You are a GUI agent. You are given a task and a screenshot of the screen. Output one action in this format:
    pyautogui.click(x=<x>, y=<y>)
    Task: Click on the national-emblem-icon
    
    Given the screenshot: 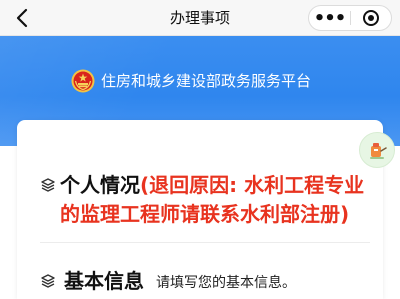 What is the action you would take?
    pyautogui.click(x=83, y=81)
    